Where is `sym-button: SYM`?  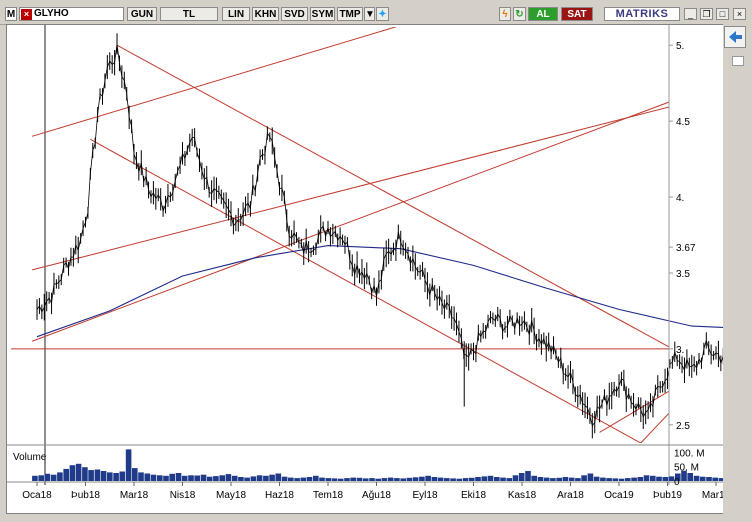
sym-button: SYM is located at coordinates (322, 14).